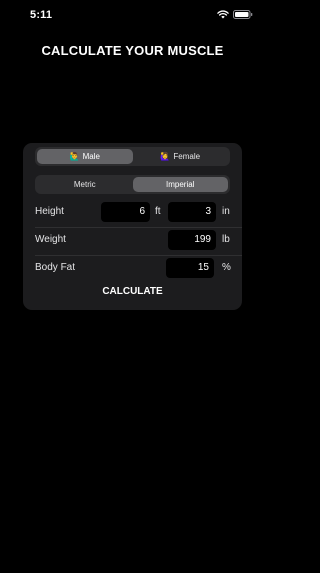 This screenshot has height=573, width=320. What do you see at coordinates (158, 211) in the screenshot?
I see `height-feet-unit: ft` at bounding box center [158, 211].